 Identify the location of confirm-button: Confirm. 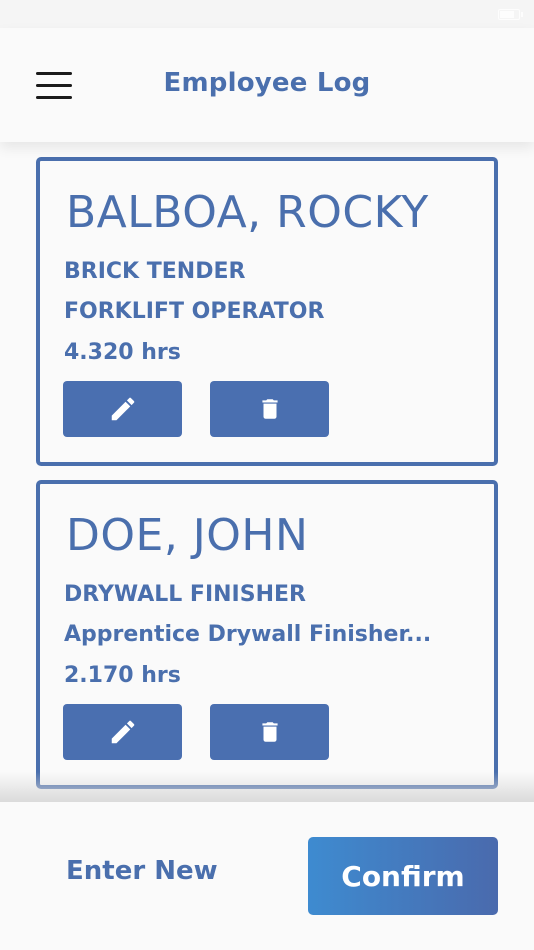
(403, 876).